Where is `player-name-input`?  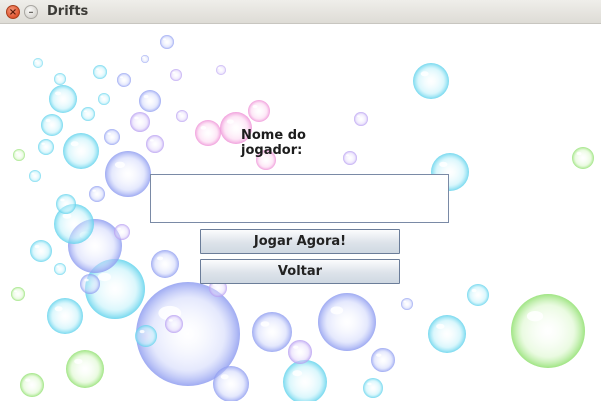 player-name-input is located at coordinates (299, 198).